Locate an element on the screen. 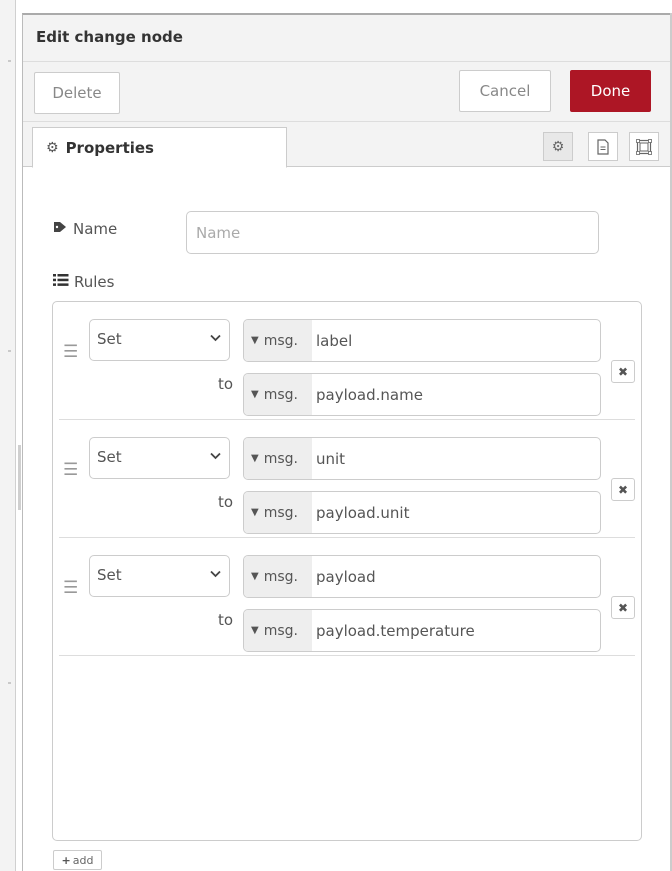  rule-source-input: ▼ msg. payload.temperature is located at coordinates (422, 630).